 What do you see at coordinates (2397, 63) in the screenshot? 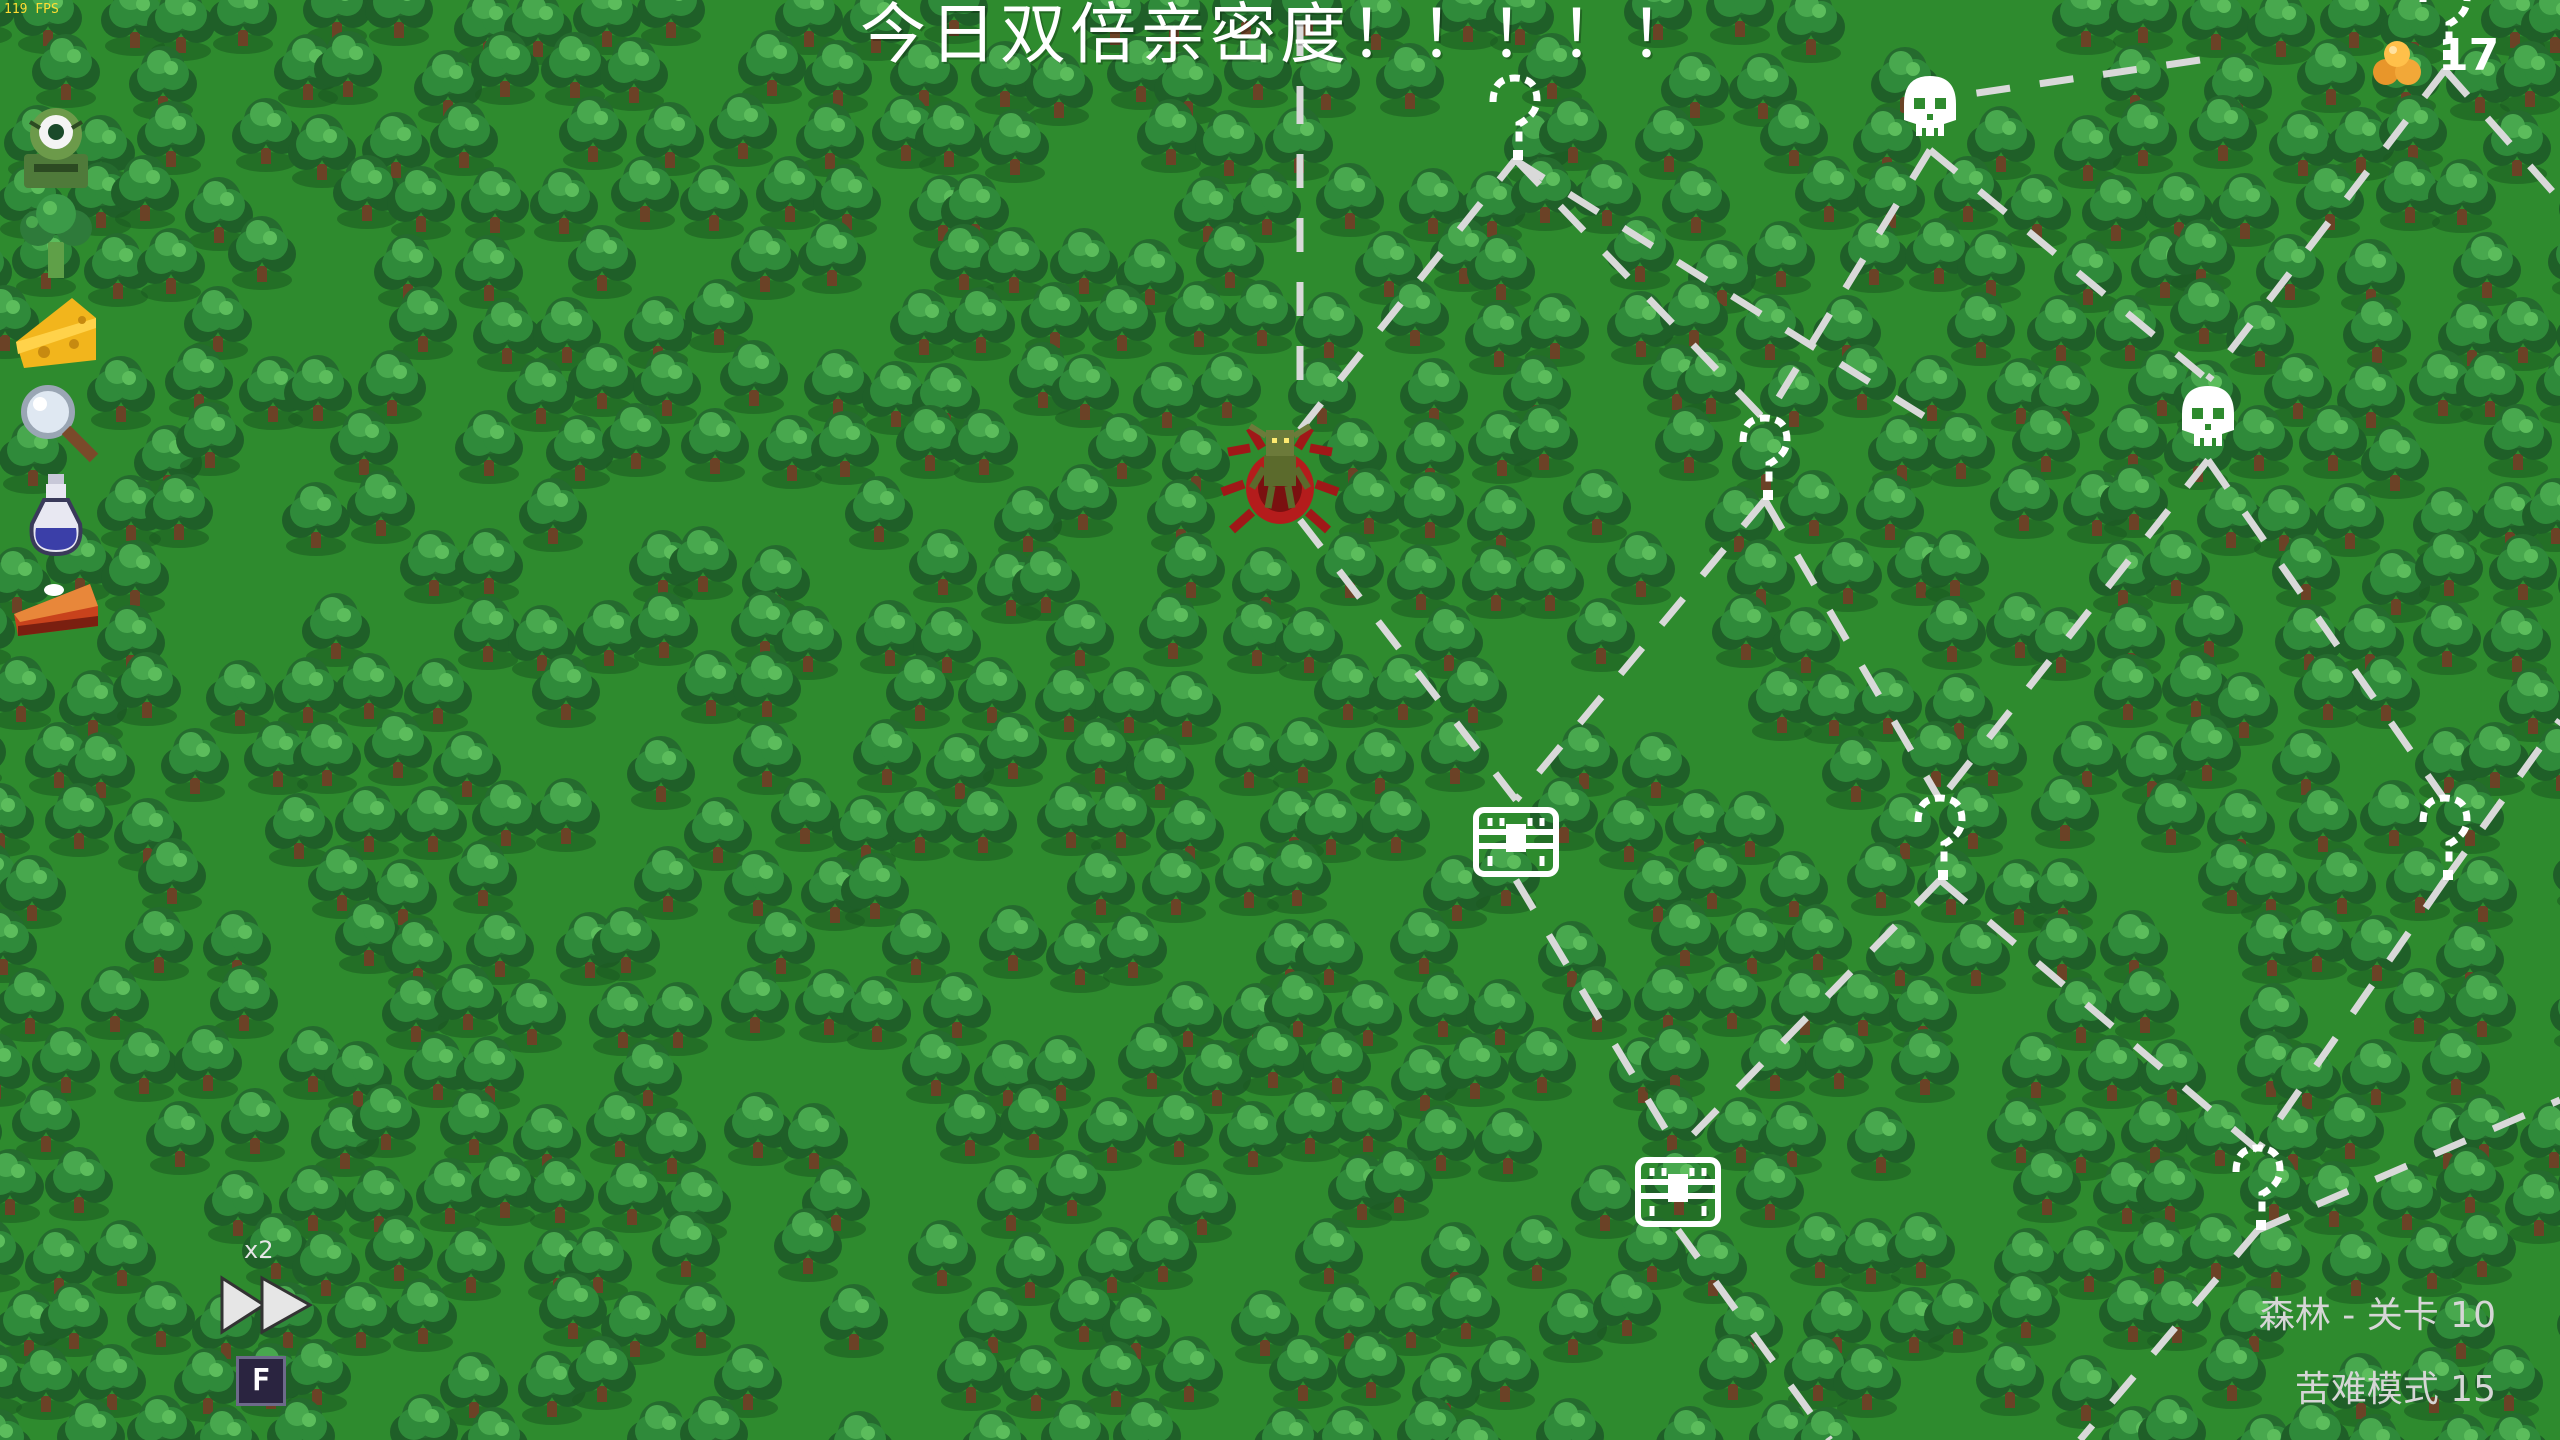
I see `gold-coins-icon` at bounding box center [2397, 63].